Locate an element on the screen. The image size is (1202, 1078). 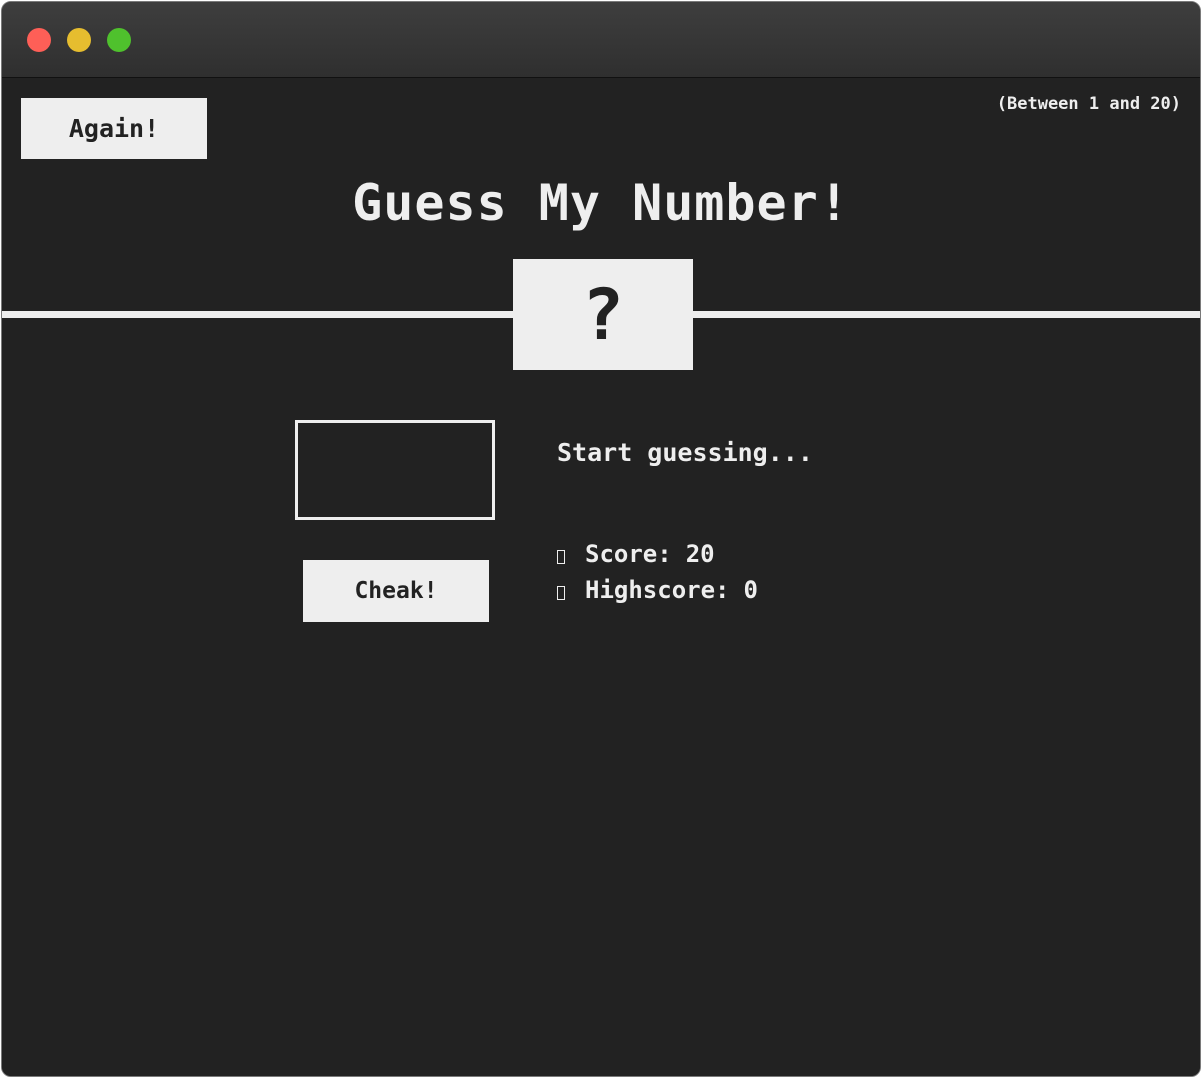
score-label: Score: is located at coordinates (628, 554).